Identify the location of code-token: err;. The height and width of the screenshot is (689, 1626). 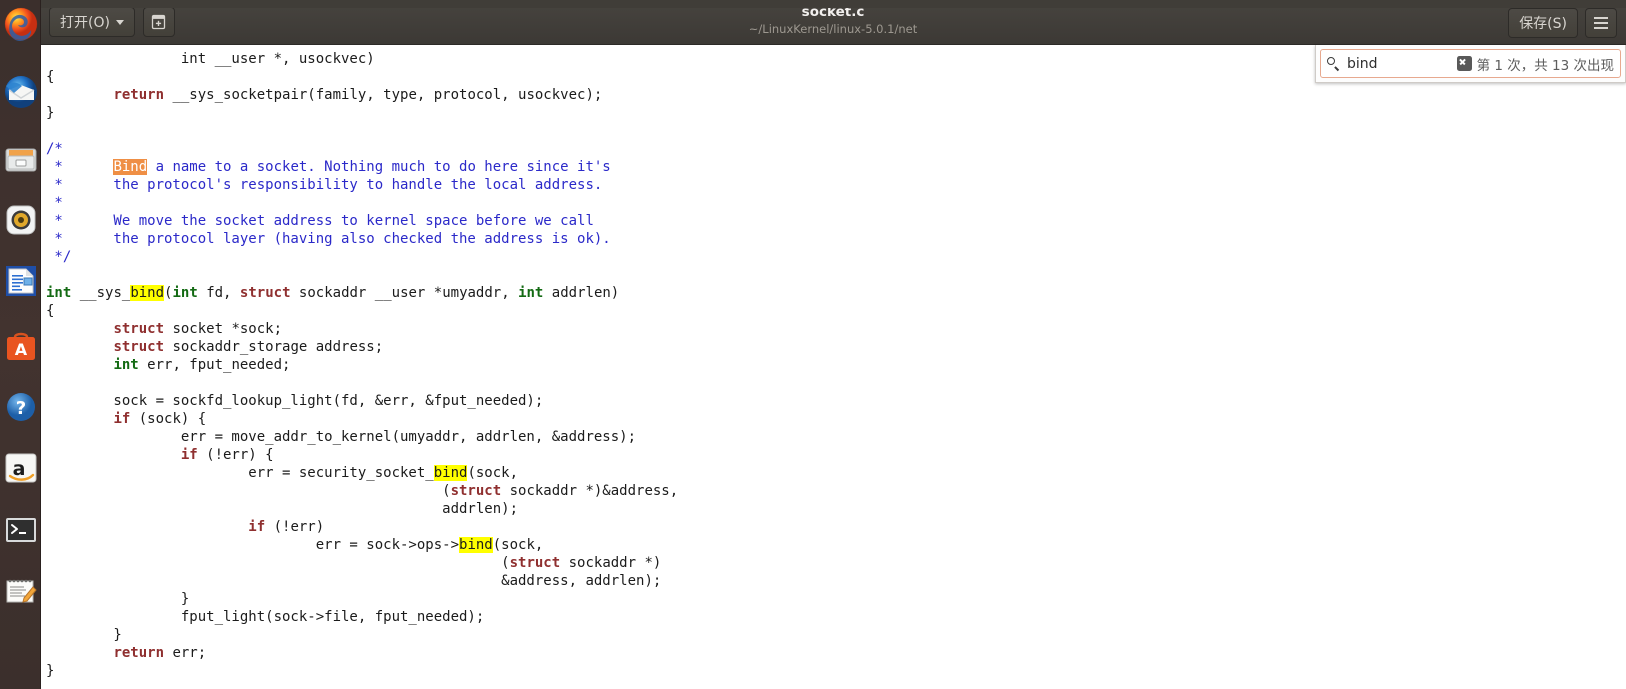
(185, 653).